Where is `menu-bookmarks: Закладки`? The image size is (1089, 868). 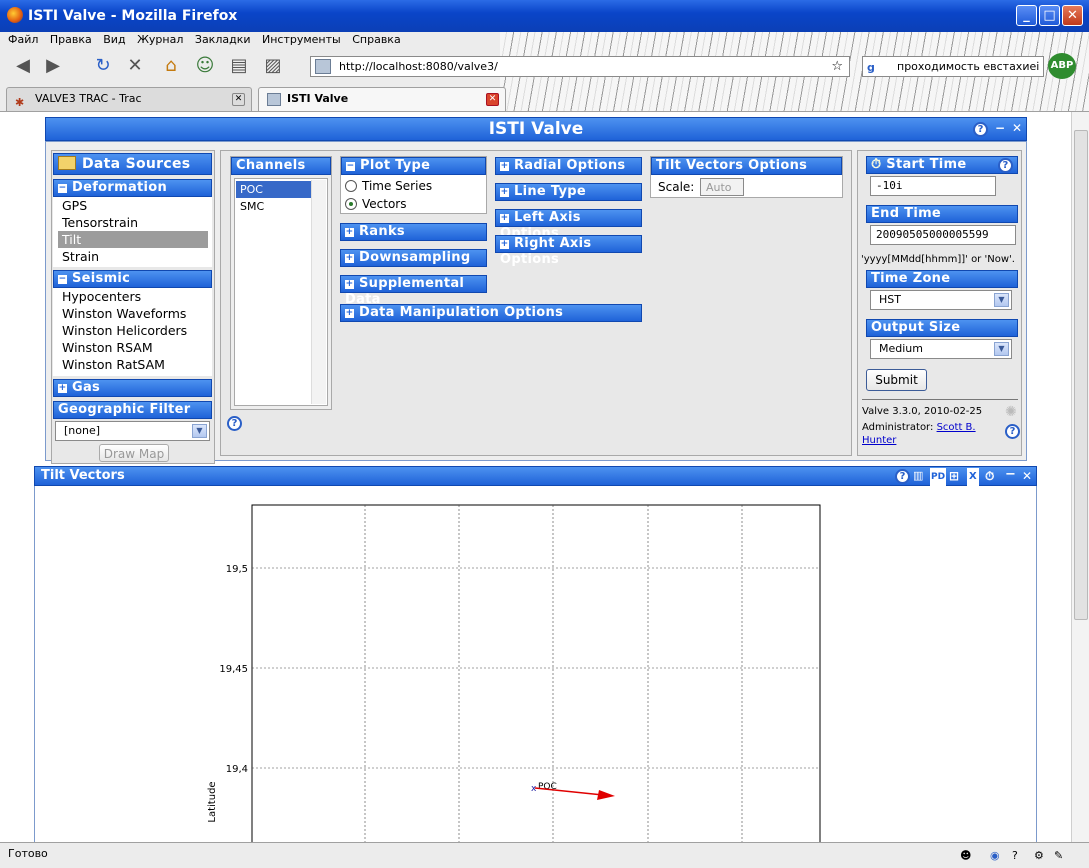 menu-bookmarks: Закладки is located at coordinates (223, 39).